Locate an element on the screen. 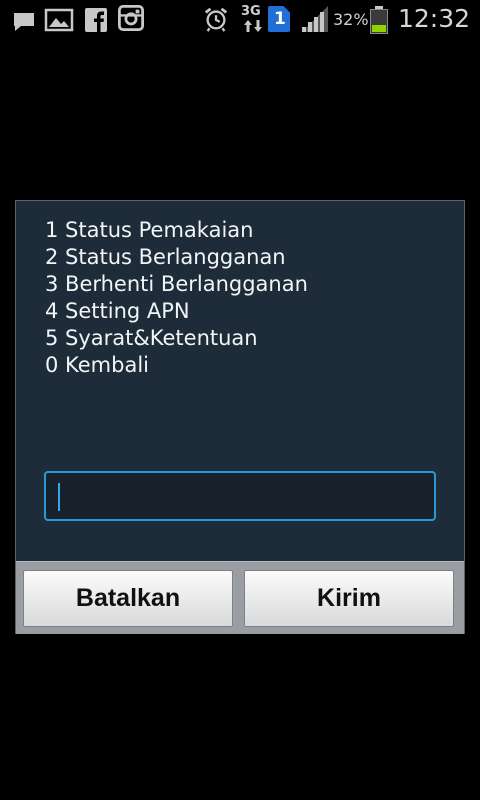 The image size is (480, 800). sim-1-icon: 1 is located at coordinates (279, 19).